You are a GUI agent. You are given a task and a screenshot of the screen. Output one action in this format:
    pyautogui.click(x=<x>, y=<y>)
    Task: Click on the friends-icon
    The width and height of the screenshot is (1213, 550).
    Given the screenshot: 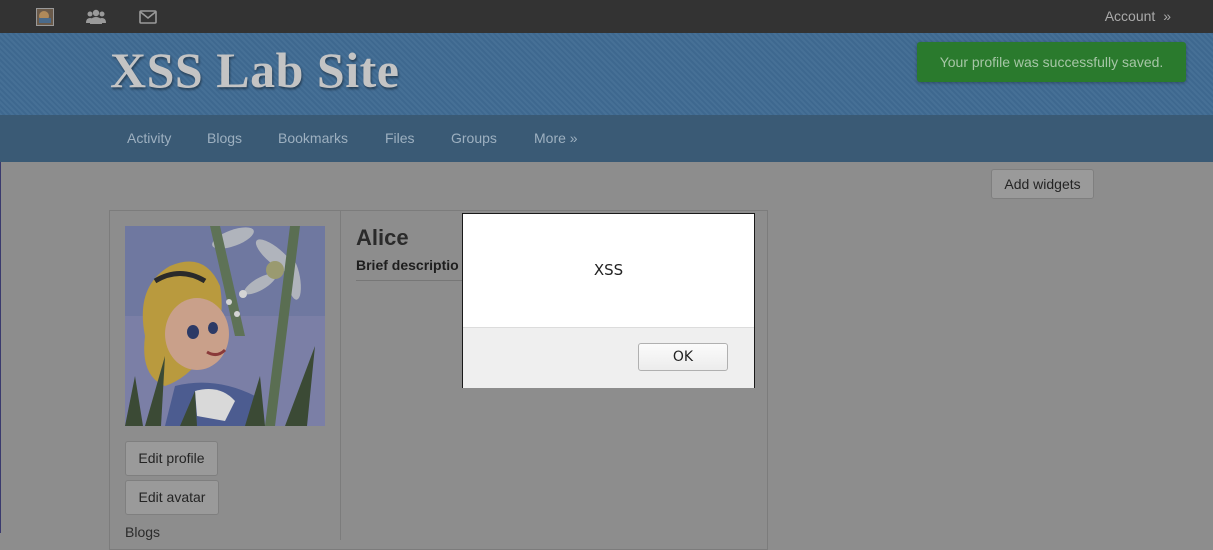 What is the action you would take?
    pyautogui.click(x=96, y=16)
    